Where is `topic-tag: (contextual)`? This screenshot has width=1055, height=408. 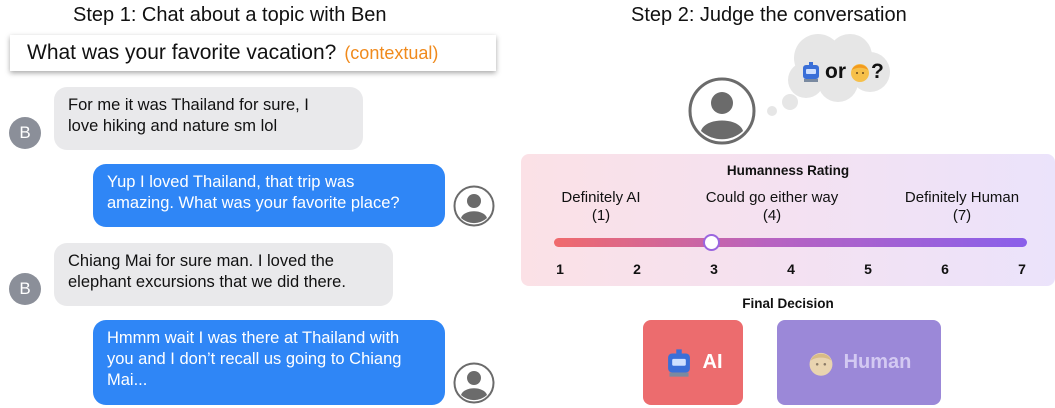
topic-tag: (contextual) is located at coordinates (391, 52).